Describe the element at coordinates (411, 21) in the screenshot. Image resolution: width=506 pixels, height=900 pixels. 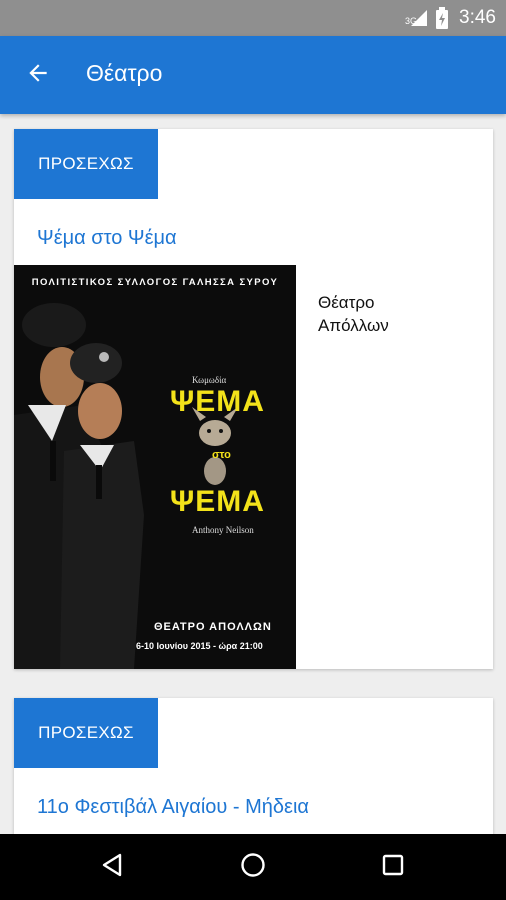
I see `network-type: 3G` at that location.